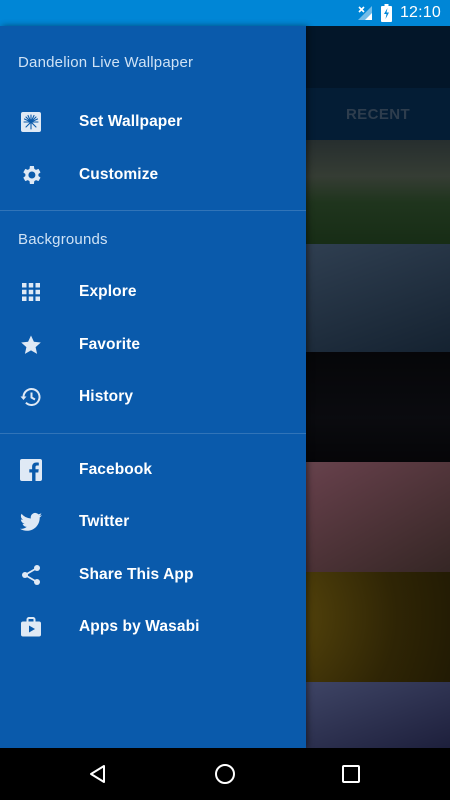 Image resolution: width=450 pixels, height=800 pixels. What do you see at coordinates (39, 470) in the screenshot?
I see `facebook-icon` at bounding box center [39, 470].